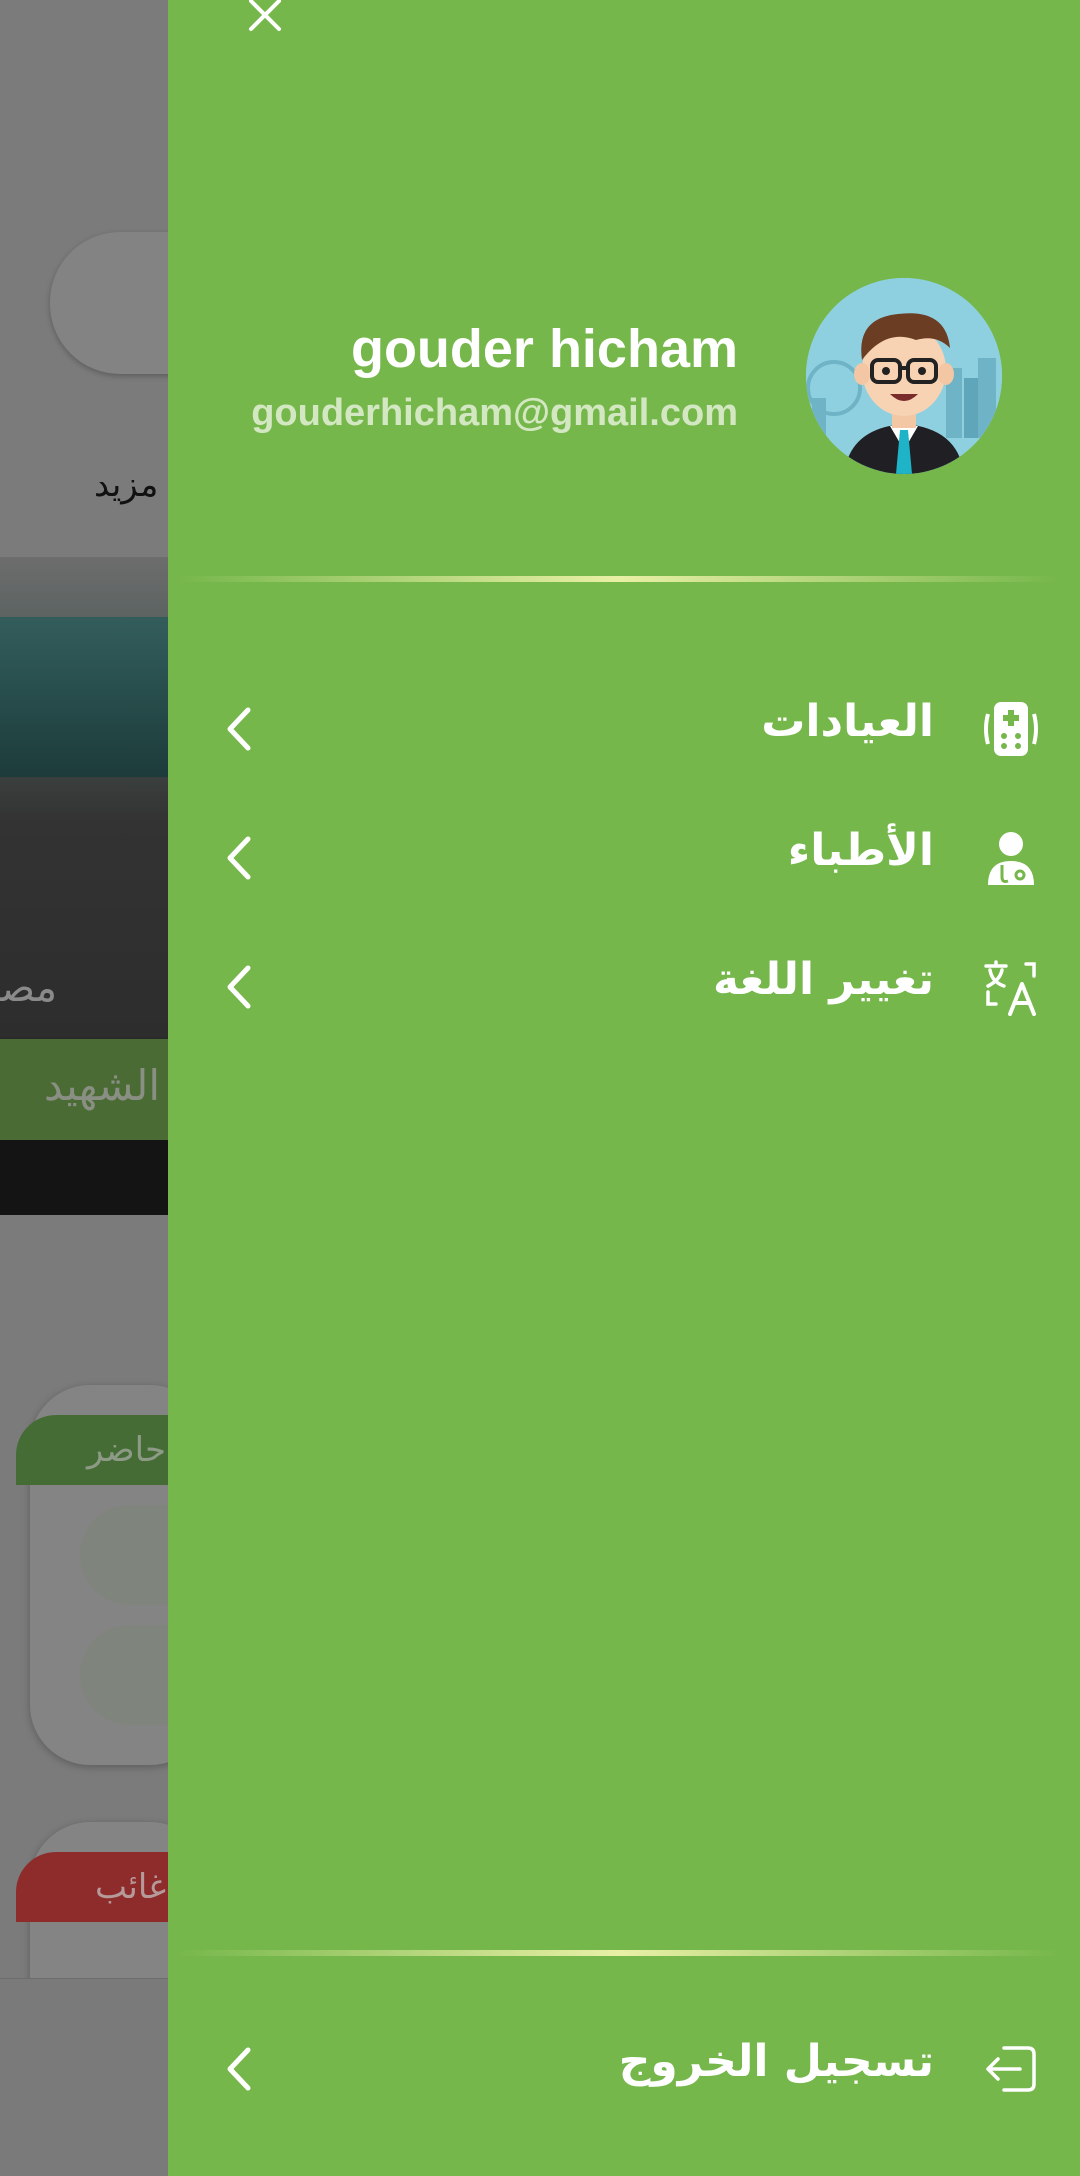 This screenshot has height=2176, width=1080. Describe the element at coordinates (84, 2077) in the screenshot. I see `background-bottom-nav` at that location.